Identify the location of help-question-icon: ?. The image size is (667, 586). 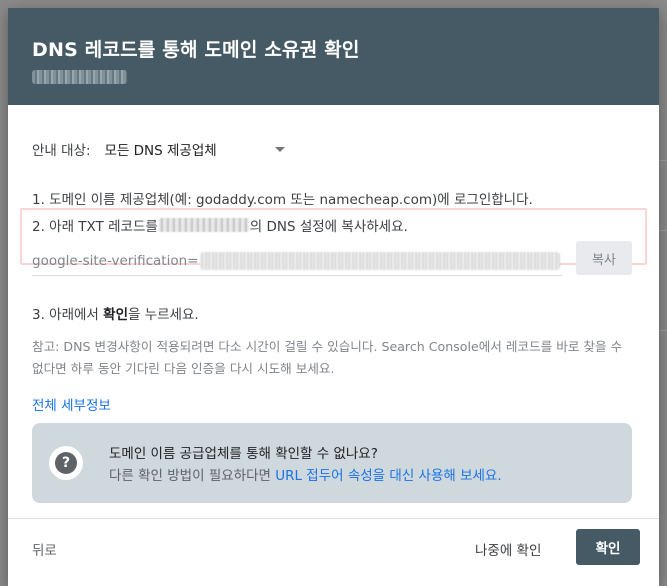
(66, 463).